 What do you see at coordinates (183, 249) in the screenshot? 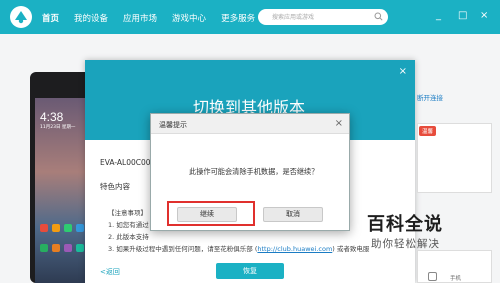
I see `notice-line-text: 3. 如果升级过程中遇到任何问题，请至花粉俱乐部 (` at bounding box center [183, 249].